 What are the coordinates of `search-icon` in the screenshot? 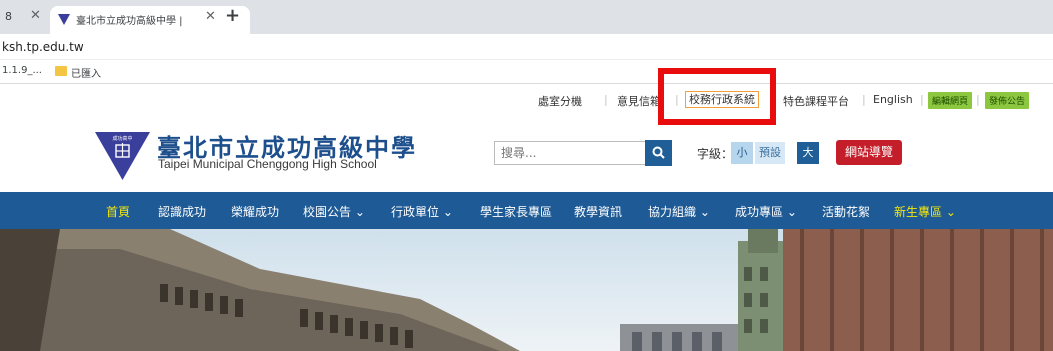 It's located at (658, 152).